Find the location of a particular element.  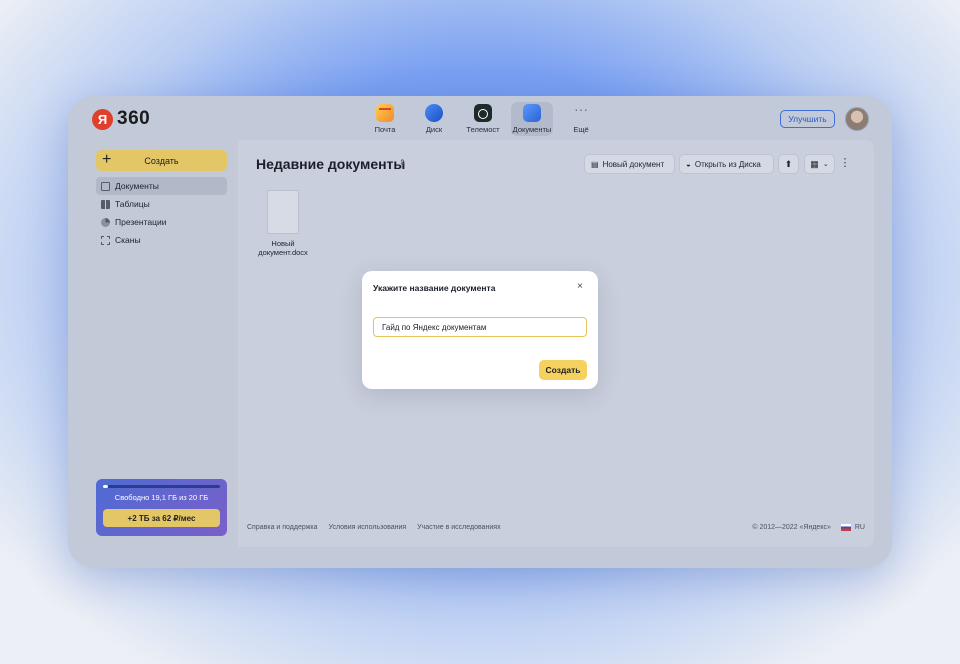

file-name-line2: документ.docx is located at coordinates (283, 252).